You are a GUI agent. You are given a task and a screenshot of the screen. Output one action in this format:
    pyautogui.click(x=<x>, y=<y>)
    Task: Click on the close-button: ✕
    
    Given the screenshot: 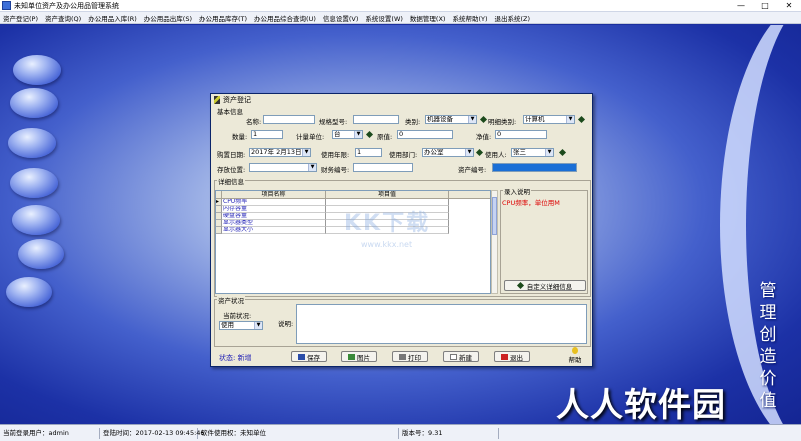 What is the action you would take?
    pyautogui.click(x=789, y=5)
    